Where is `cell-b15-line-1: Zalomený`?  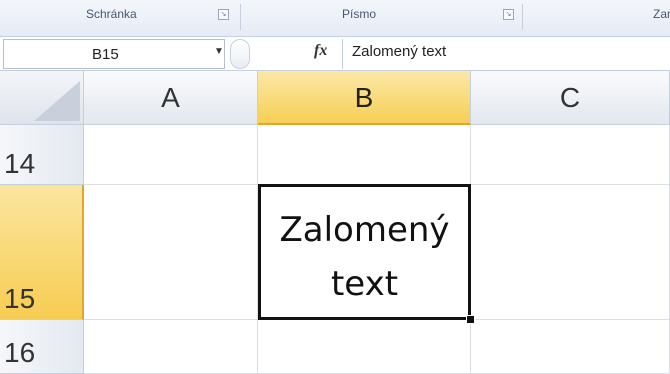
cell-b15-line-1: Zalomený is located at coordinates (364, 230).